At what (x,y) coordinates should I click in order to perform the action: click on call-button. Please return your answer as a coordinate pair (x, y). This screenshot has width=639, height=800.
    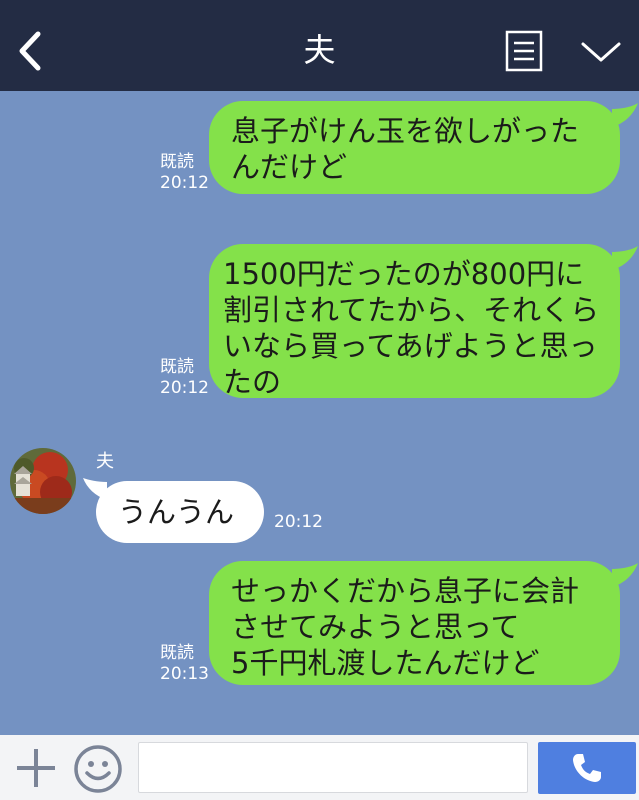
    Looking at the image, I should click on (587, 768).